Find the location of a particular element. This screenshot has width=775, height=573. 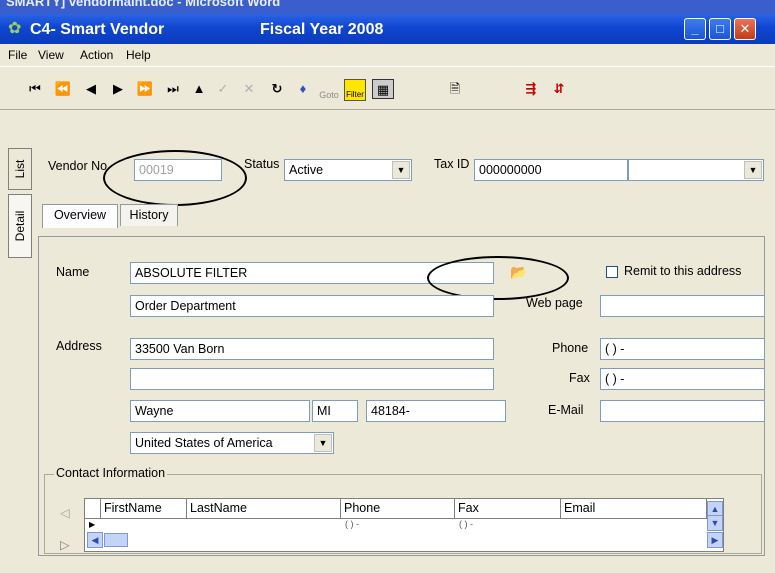

address1-field: 33500 Van Born is located at coordinates (312, 349).